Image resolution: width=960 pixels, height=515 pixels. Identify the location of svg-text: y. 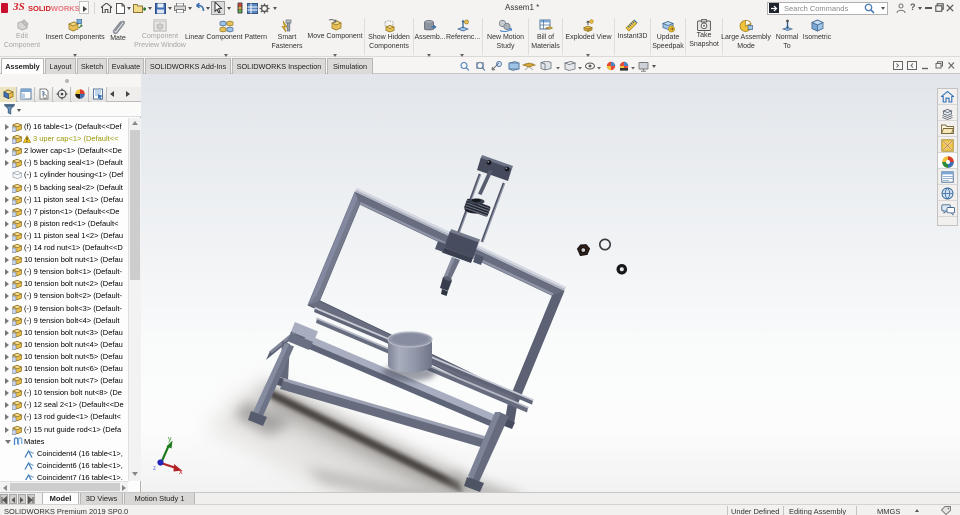
(170, 439).